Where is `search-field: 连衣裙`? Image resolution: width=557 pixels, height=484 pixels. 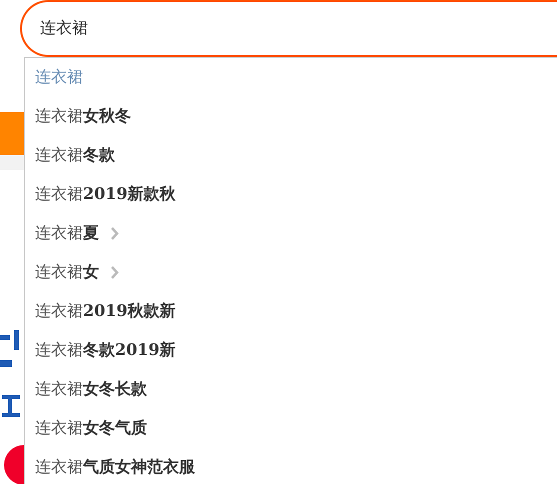 search-field: 连衣裙 is located at coordinates (288, 28).